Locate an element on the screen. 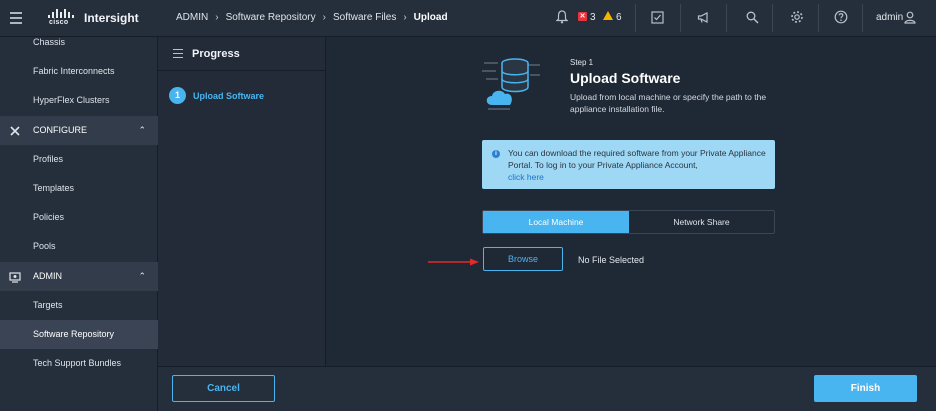 This screenshot has width=936, height=411. sidebar-item-pools: Pools is located at coordinates (79, 246).